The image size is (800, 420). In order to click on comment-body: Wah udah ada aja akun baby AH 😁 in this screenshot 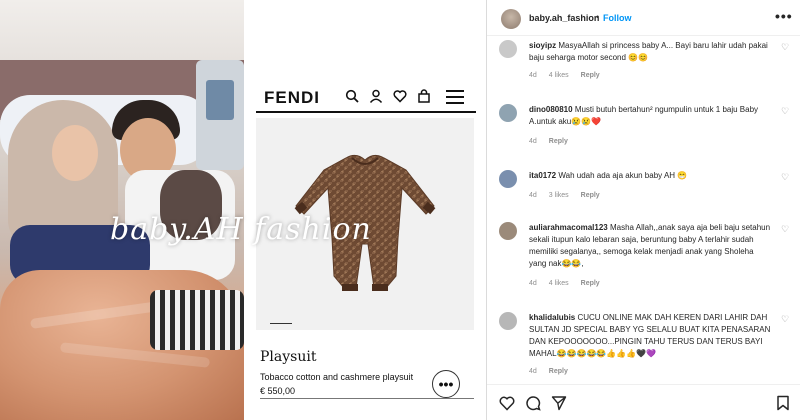, I will do `click(623, 175)`.